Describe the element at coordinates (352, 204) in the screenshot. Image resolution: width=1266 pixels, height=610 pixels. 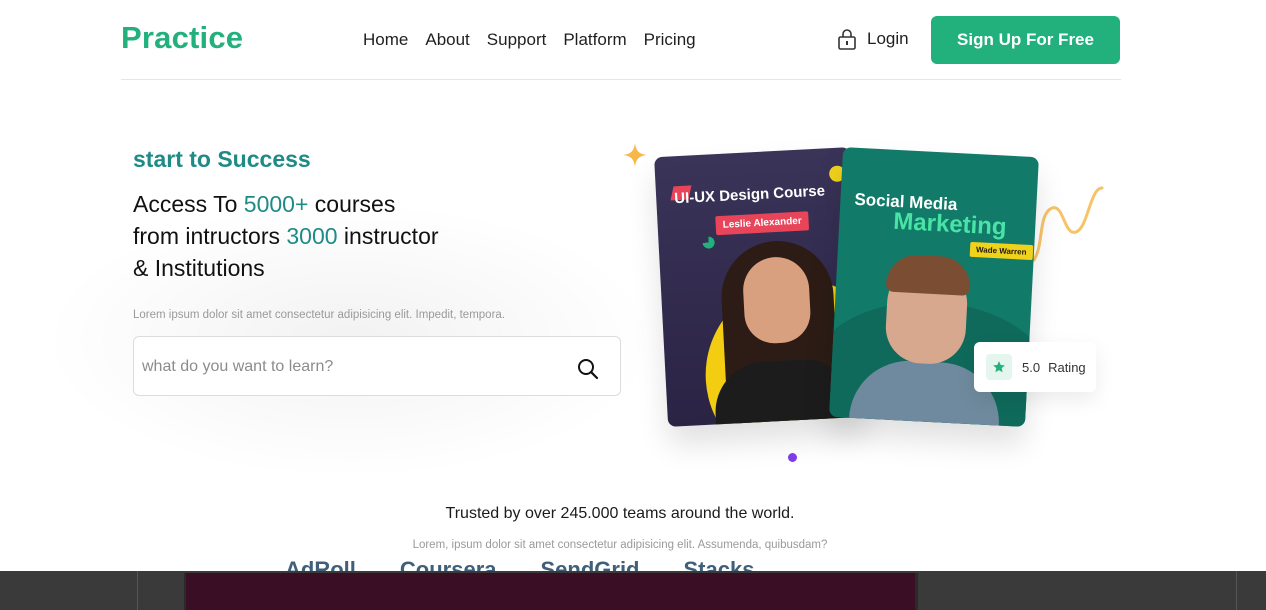
I see `headline-line1-suffix: courses` at that location.